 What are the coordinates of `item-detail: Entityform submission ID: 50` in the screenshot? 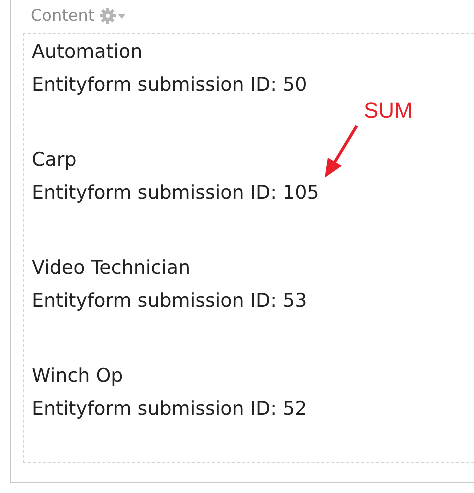 It's located at (170, 85).